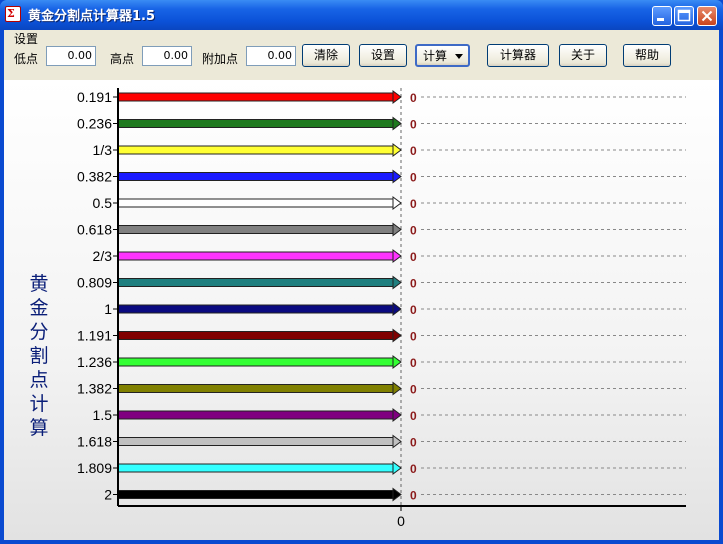  What do you see at coordinates (397, 203) in the screenshot?
I see `bar-arrow-0.5` at bounding box center [397, 203].